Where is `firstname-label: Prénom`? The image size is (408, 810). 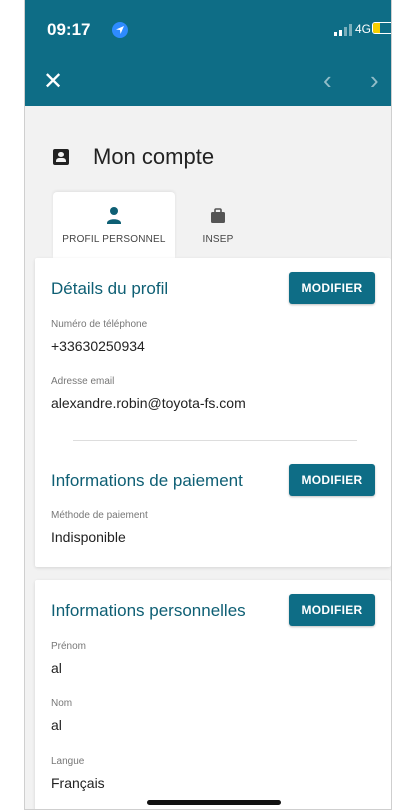 firstname-label: Prénom is located at coordinates (69, 646).